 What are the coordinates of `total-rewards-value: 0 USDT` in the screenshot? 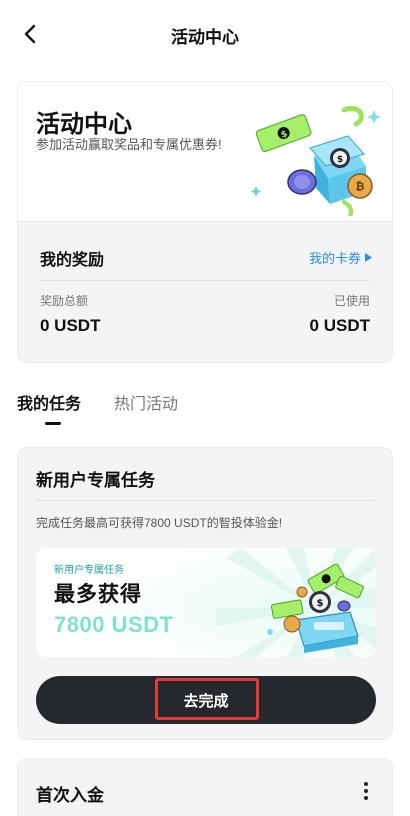 It's located at (70, 325).